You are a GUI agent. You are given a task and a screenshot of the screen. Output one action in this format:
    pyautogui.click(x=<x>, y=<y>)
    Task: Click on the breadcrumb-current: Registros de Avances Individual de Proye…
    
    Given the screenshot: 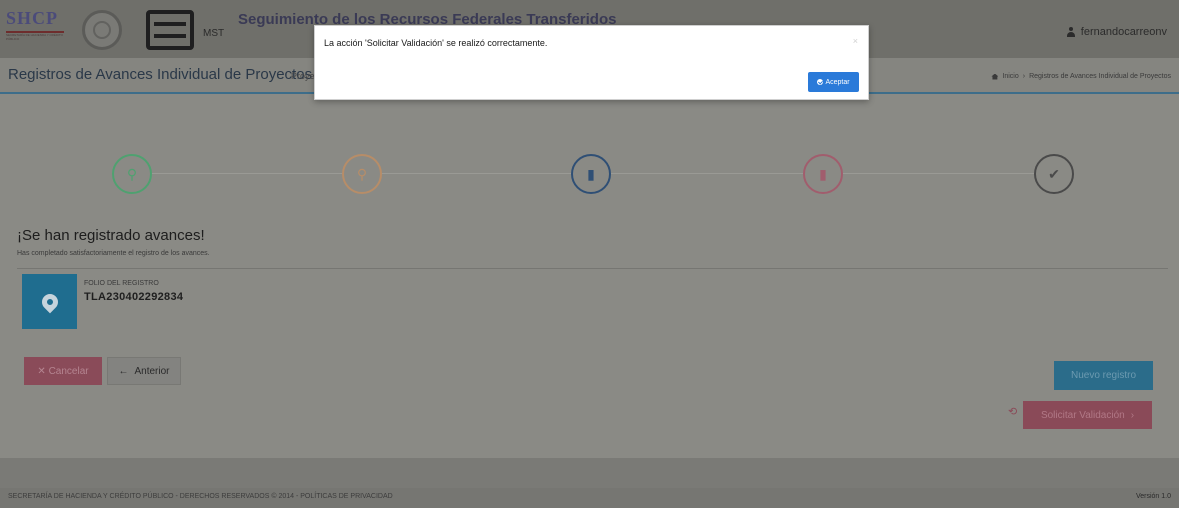 What is the action you would take?
    pyautogui.click(x=1100, y=76)
    